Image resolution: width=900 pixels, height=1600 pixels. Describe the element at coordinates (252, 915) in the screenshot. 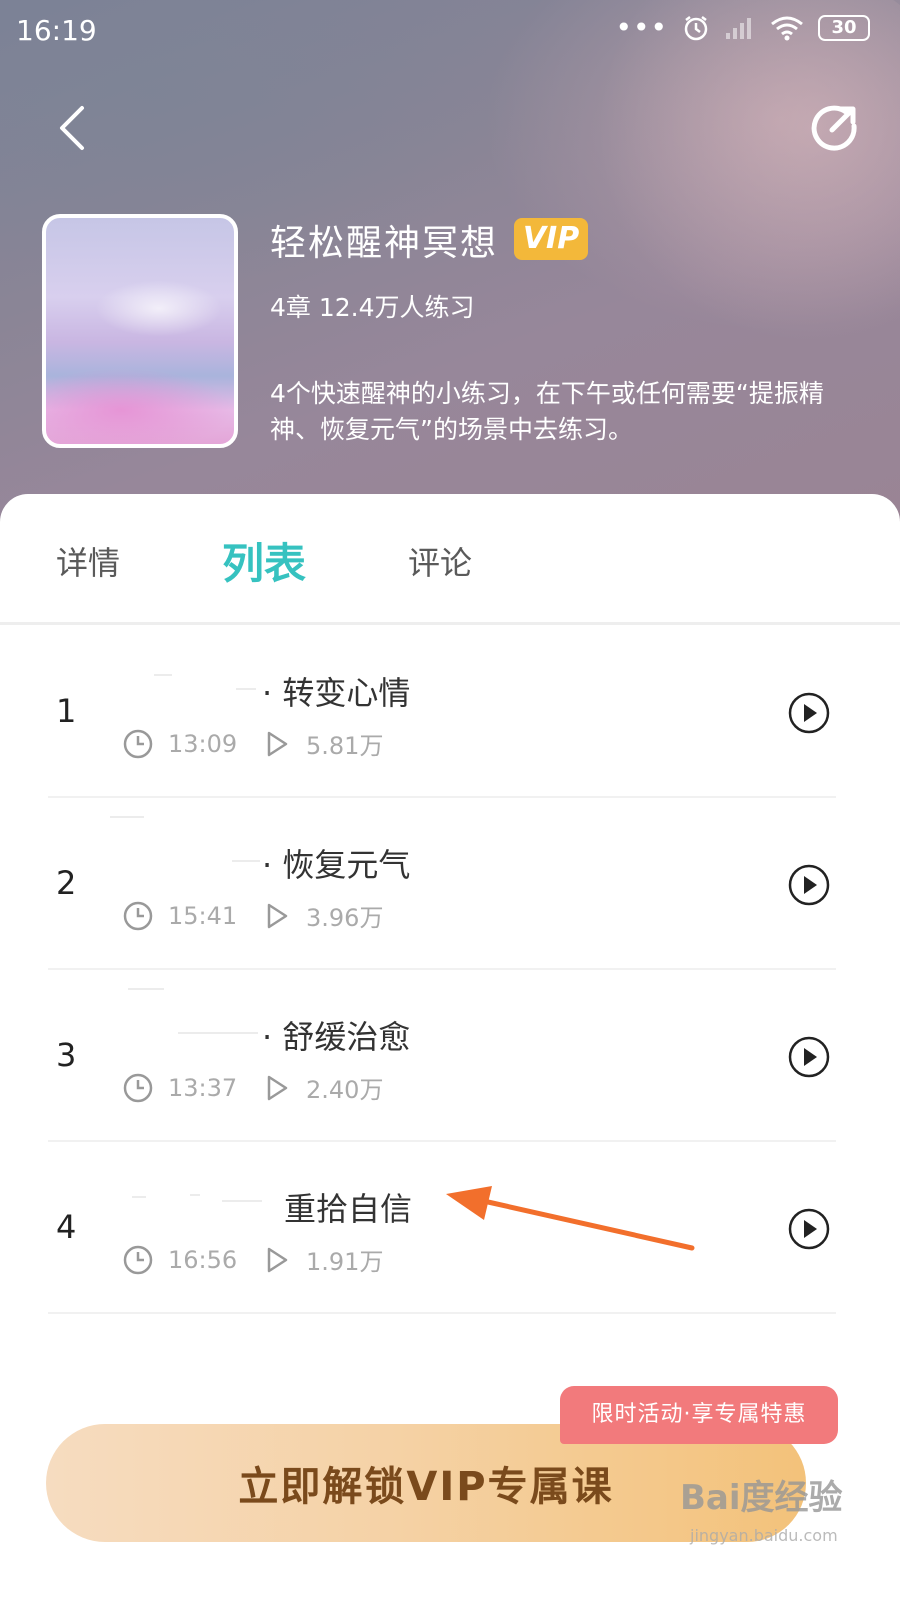

I see `lesson-meta: 15:41 3.96万` at that location.